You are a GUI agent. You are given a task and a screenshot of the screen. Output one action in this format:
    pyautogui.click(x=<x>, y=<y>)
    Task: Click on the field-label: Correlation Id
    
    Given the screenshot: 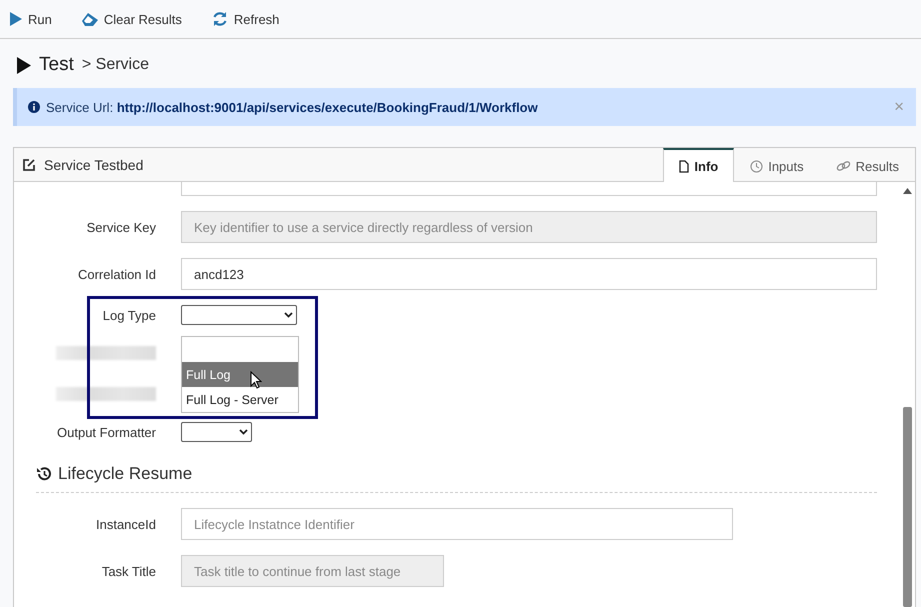 What is the action you would take?
    pyautogui.click(x=116, y=274)
    